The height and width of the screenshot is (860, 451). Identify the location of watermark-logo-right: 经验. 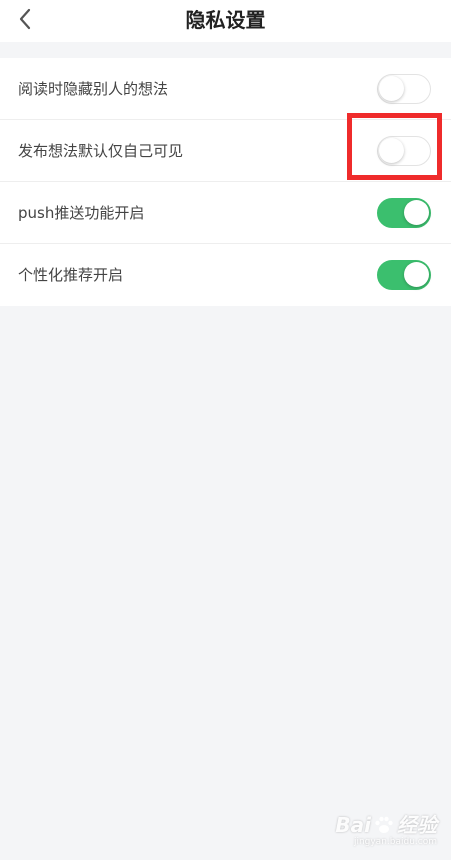
(417, 825).